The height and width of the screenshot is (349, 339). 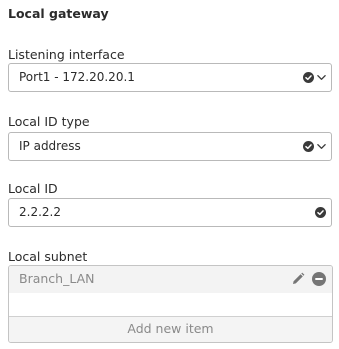 I want to click on local-id-label: Local ID, so click(x=33, y=188).